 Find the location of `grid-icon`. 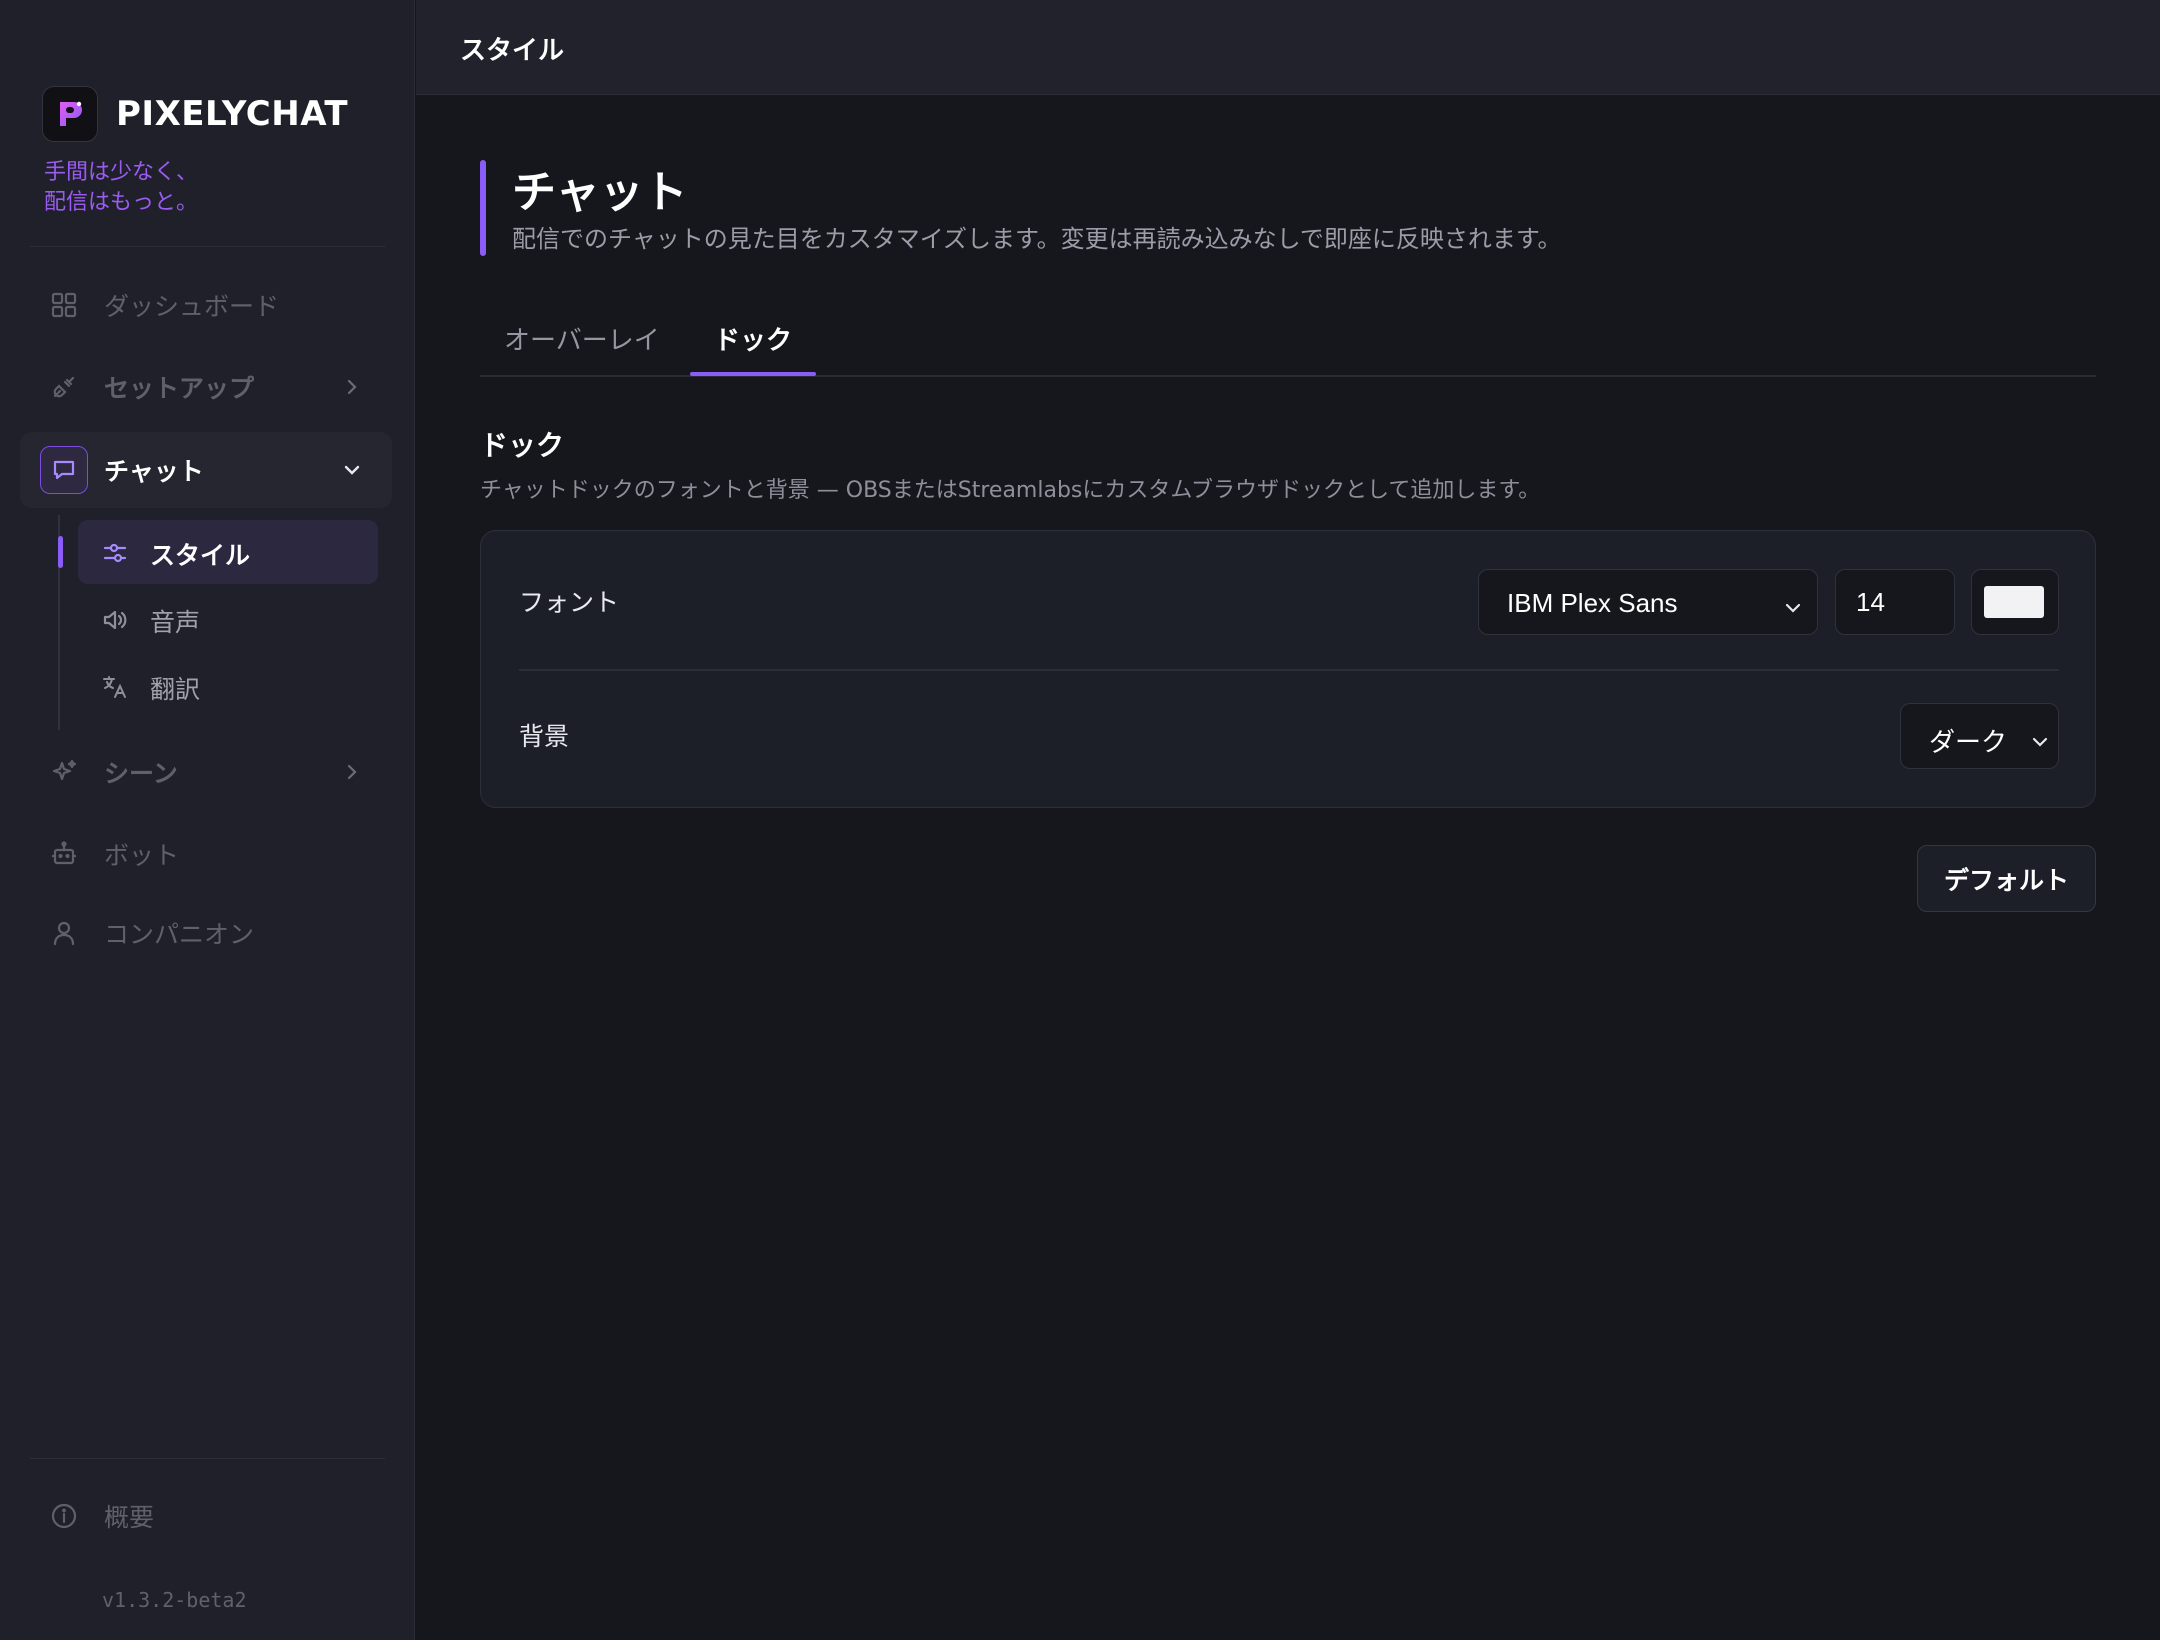

grid-icon is located at coordinates (64, 305).